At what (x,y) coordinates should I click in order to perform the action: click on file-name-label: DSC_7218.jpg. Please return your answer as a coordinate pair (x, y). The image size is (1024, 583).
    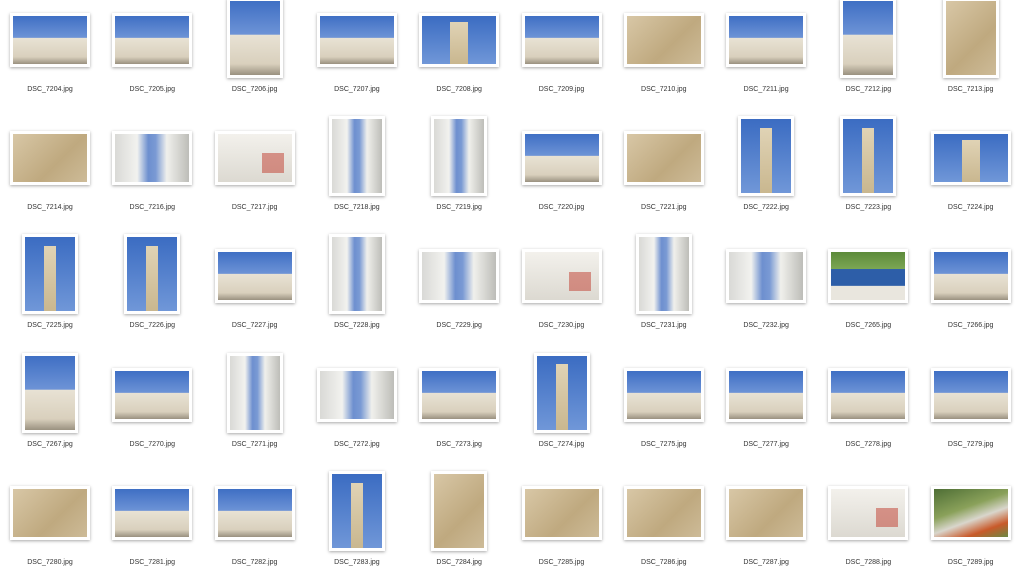
    Looking at the image, I should click on (357, 207).